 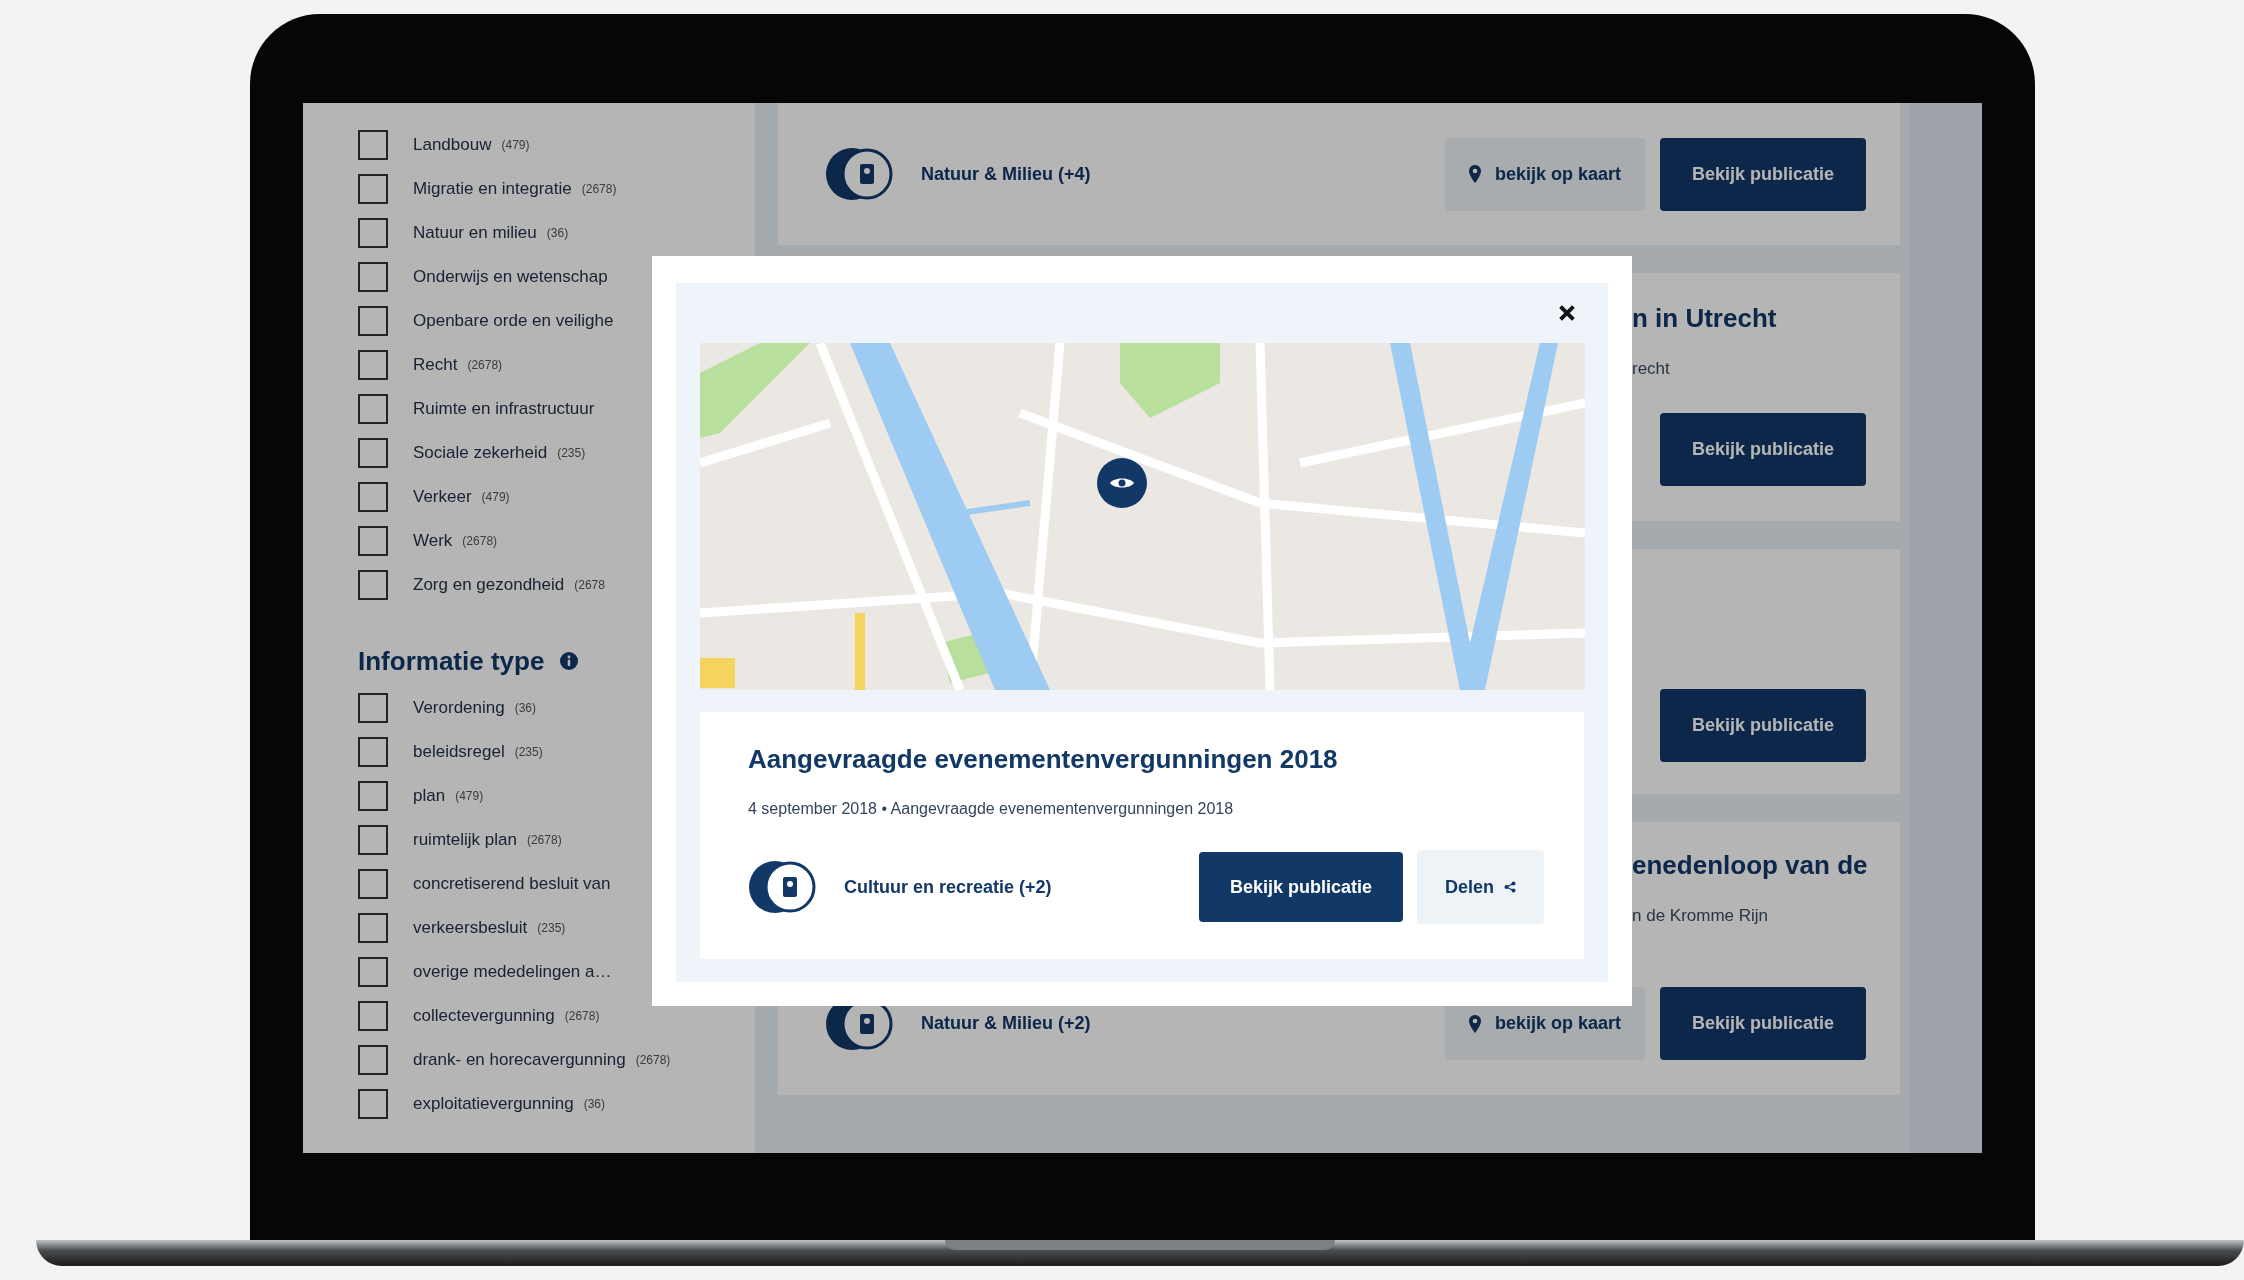 I want to click on filter-label: verkeersbesluit, so click(x=470, y=928).